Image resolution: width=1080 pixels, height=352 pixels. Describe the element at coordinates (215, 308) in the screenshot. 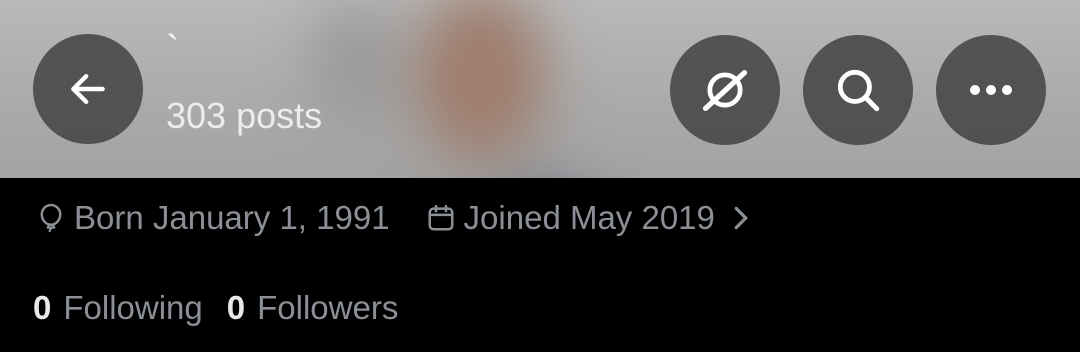

I see `follow-stats: 0 Following 0 Followers` at that location.